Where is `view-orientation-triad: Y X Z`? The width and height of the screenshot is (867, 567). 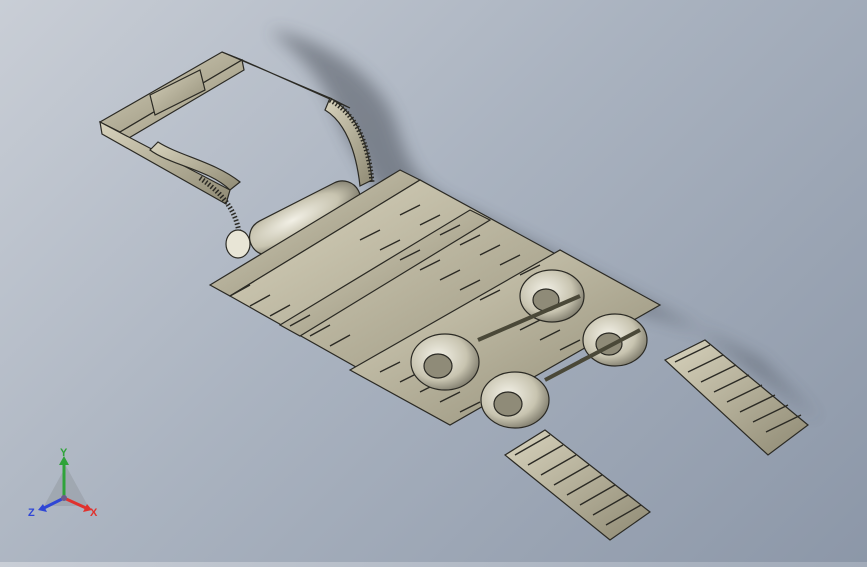
view-orientation-triad: Y X Z is located at coordinates (66, 485).